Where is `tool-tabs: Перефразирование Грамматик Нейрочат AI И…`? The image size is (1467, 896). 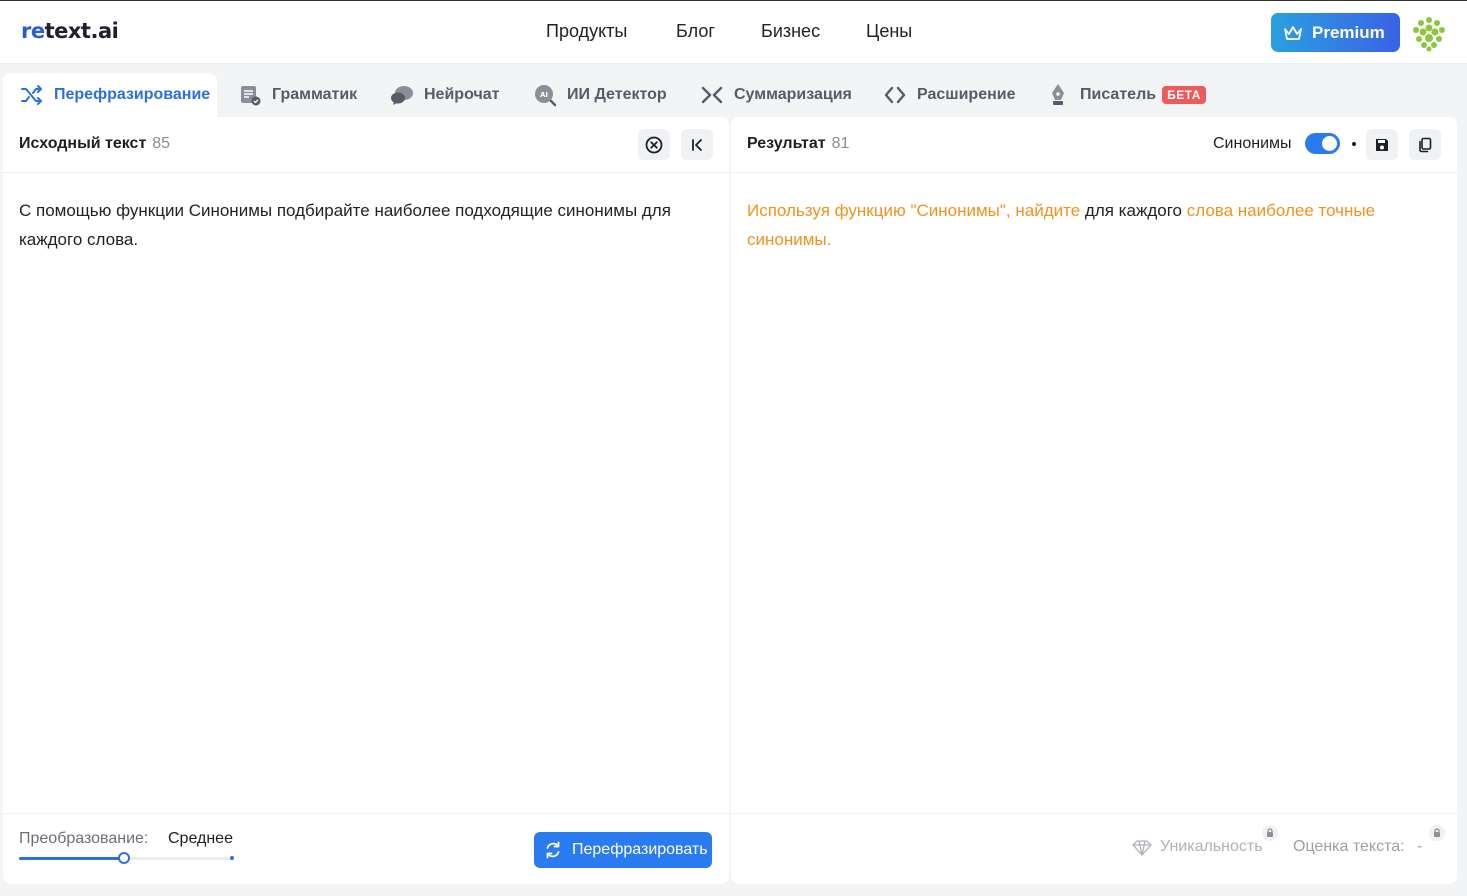 tool-tabs: Перефразирование Грамматик Нейрочат AI И… is located at coordinates (733, 90).